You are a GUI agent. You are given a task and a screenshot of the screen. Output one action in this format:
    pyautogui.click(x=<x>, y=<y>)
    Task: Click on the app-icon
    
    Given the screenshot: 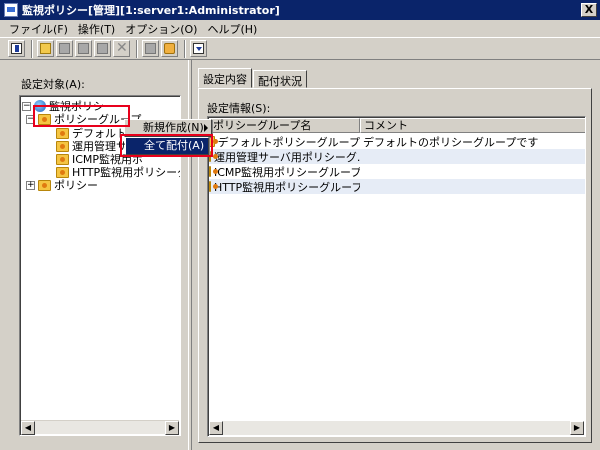 What is the action you would take?
    pyautogui.click(x=11, y=10)
    